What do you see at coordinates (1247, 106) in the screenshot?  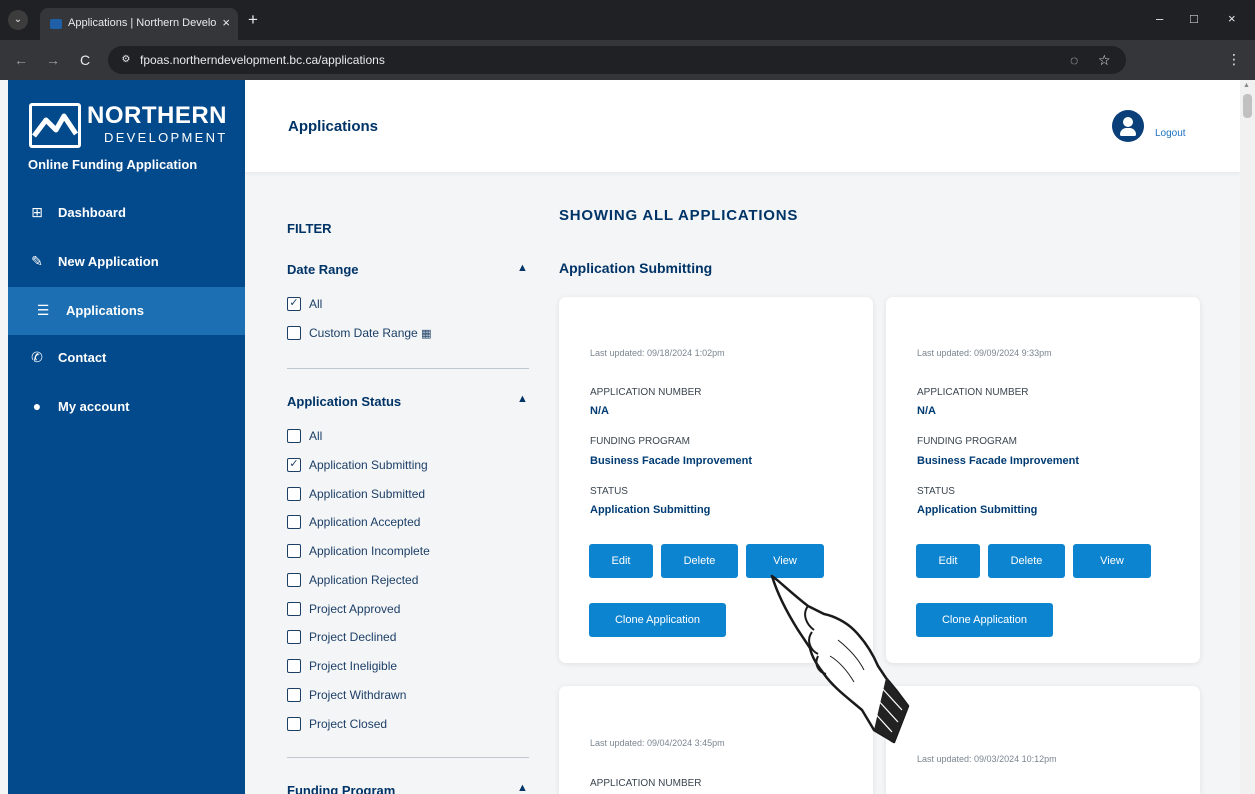 I see `scroll-thumb` at bounding box center [1247, 106].